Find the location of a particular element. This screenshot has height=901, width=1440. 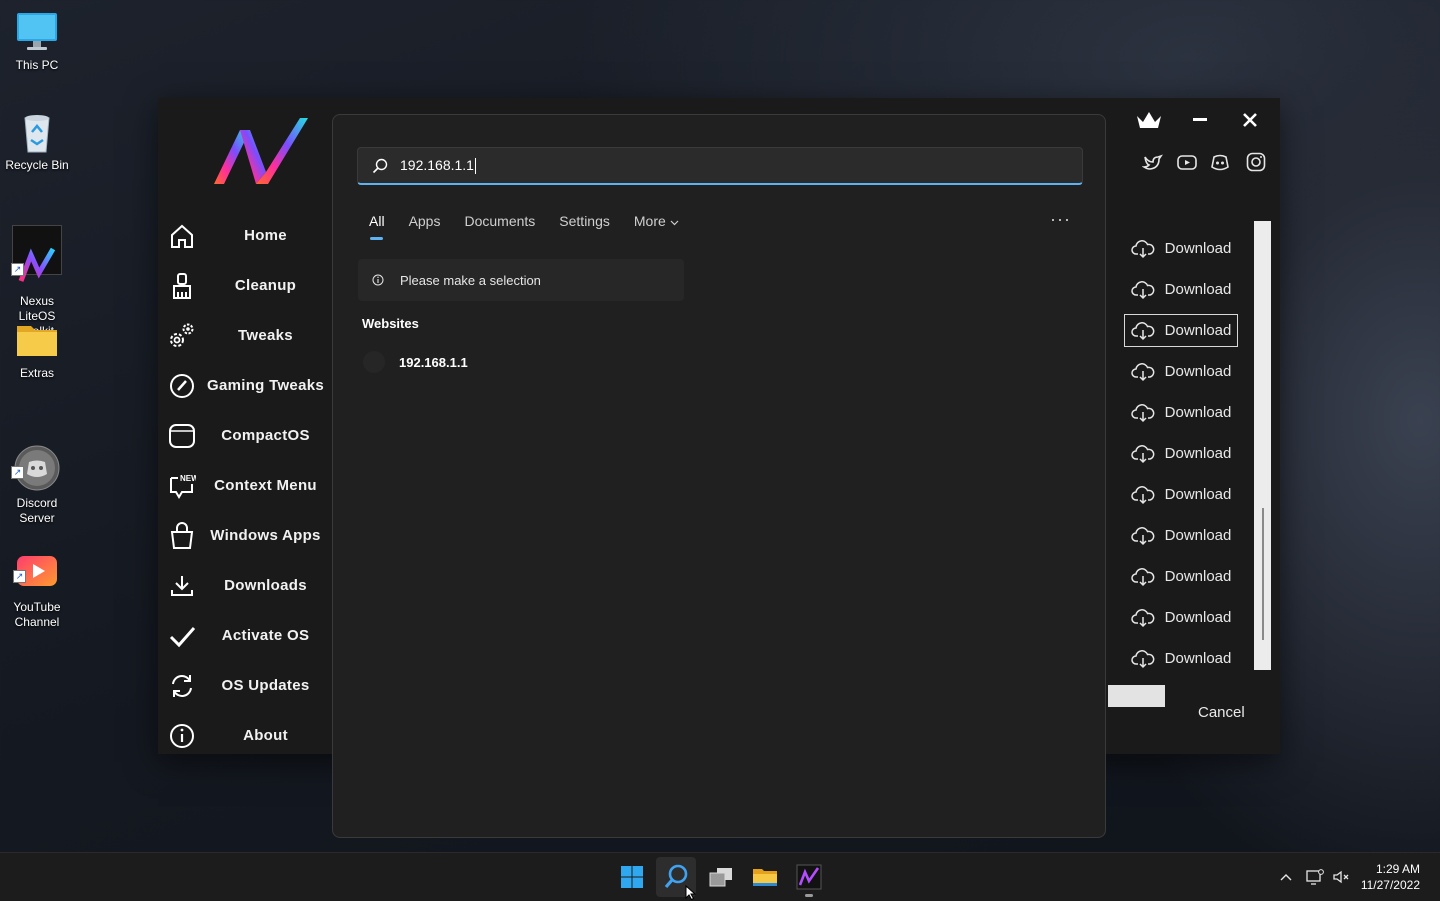

volume-button is located at coordinates (1341, 877).